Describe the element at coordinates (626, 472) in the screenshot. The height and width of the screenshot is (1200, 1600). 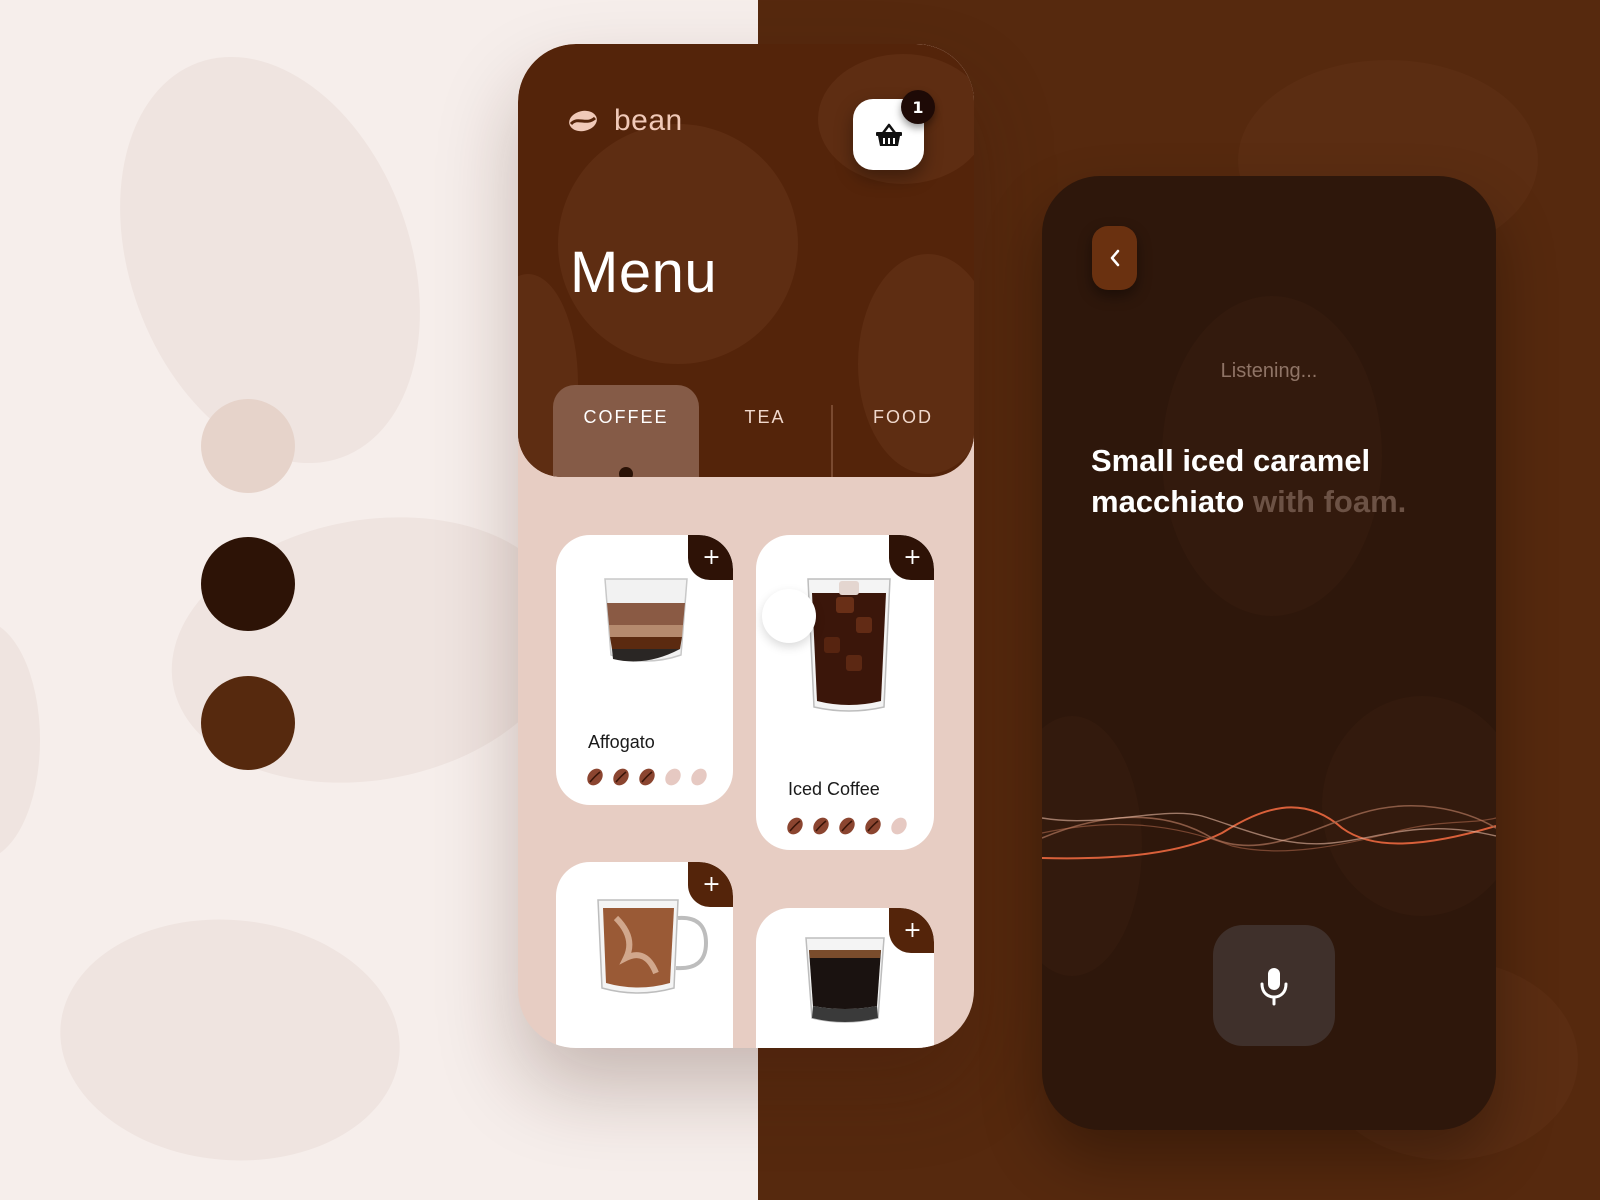
I see `active-tab-indicator` at that location.